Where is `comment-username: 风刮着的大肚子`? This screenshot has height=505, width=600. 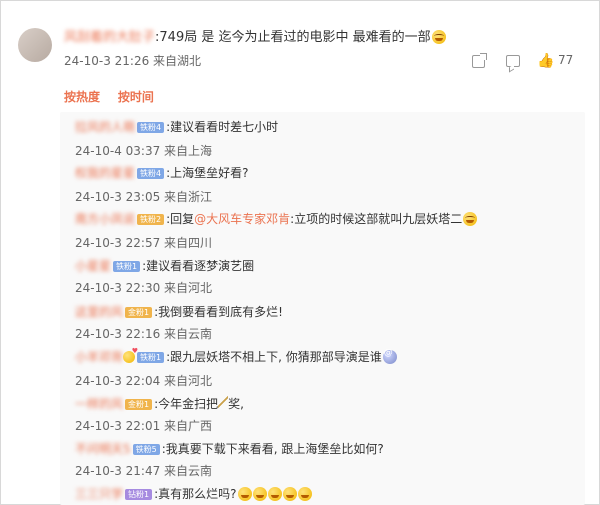
comment-username: 风刮着的大肚子 is located at coordinates (109, 35).